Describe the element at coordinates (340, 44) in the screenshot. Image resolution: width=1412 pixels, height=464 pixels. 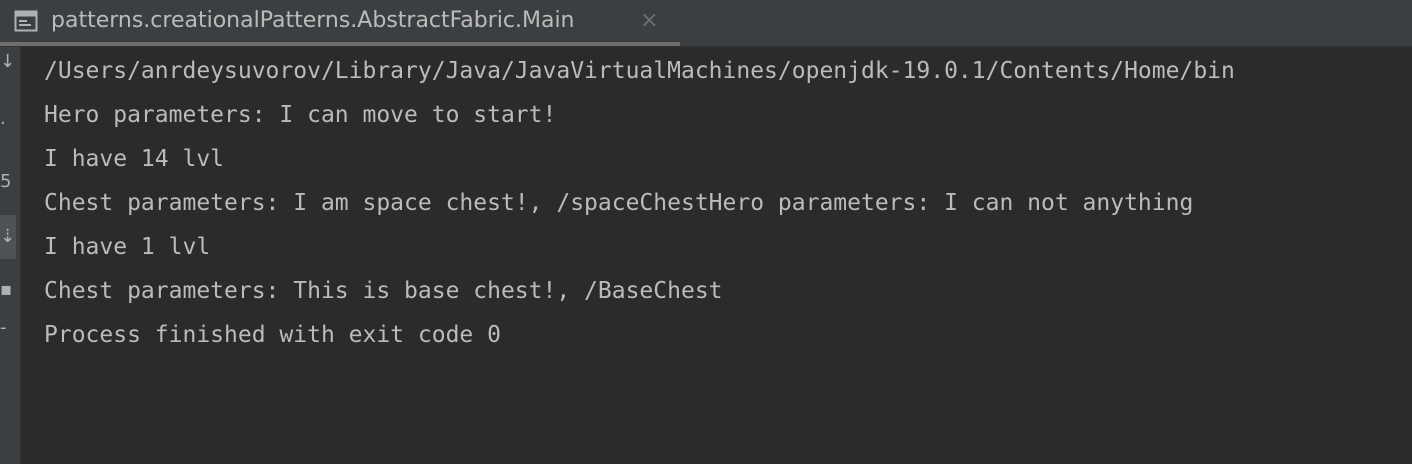
I see `active-tab-indicator` at that location.